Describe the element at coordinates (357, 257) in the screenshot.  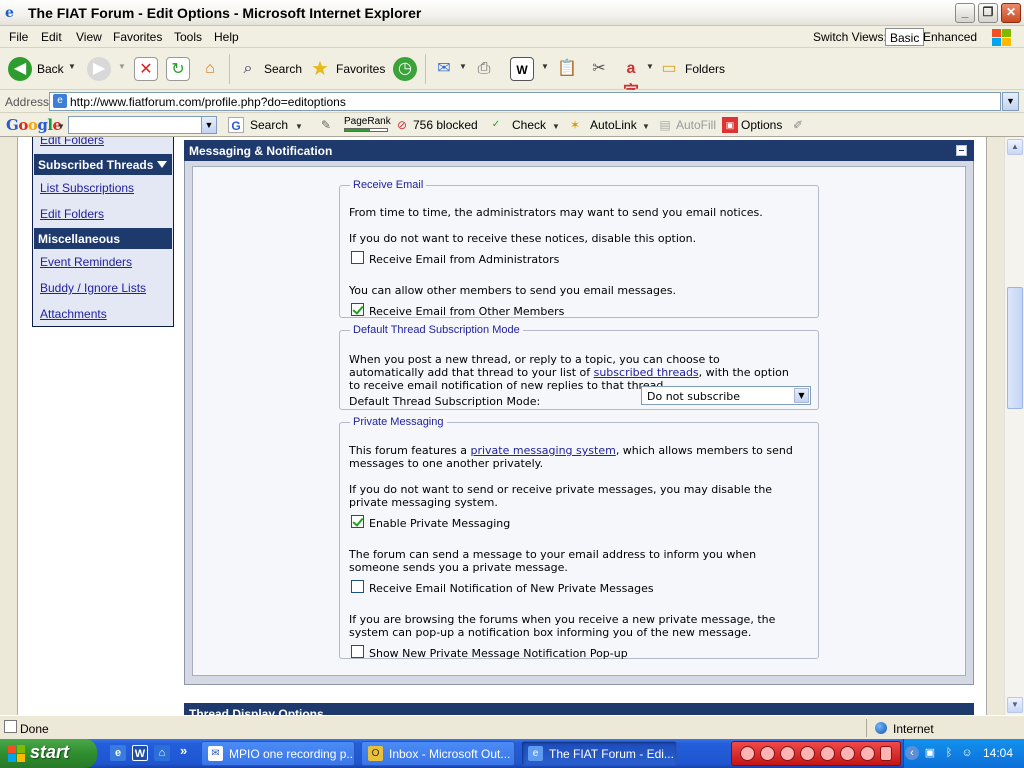
I see `receive-admin-email-checkbox` at that location.